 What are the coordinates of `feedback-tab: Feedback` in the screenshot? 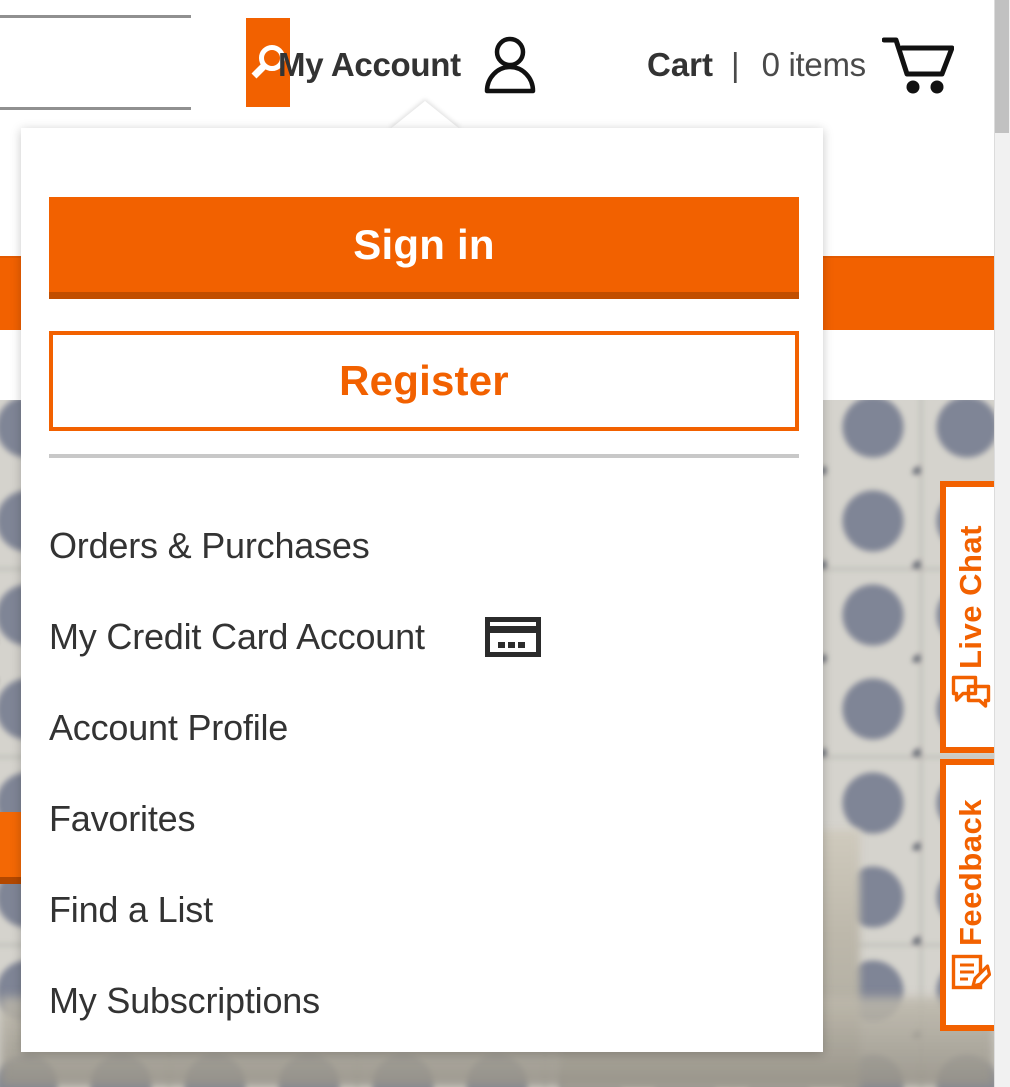 It's located at (971, 895).